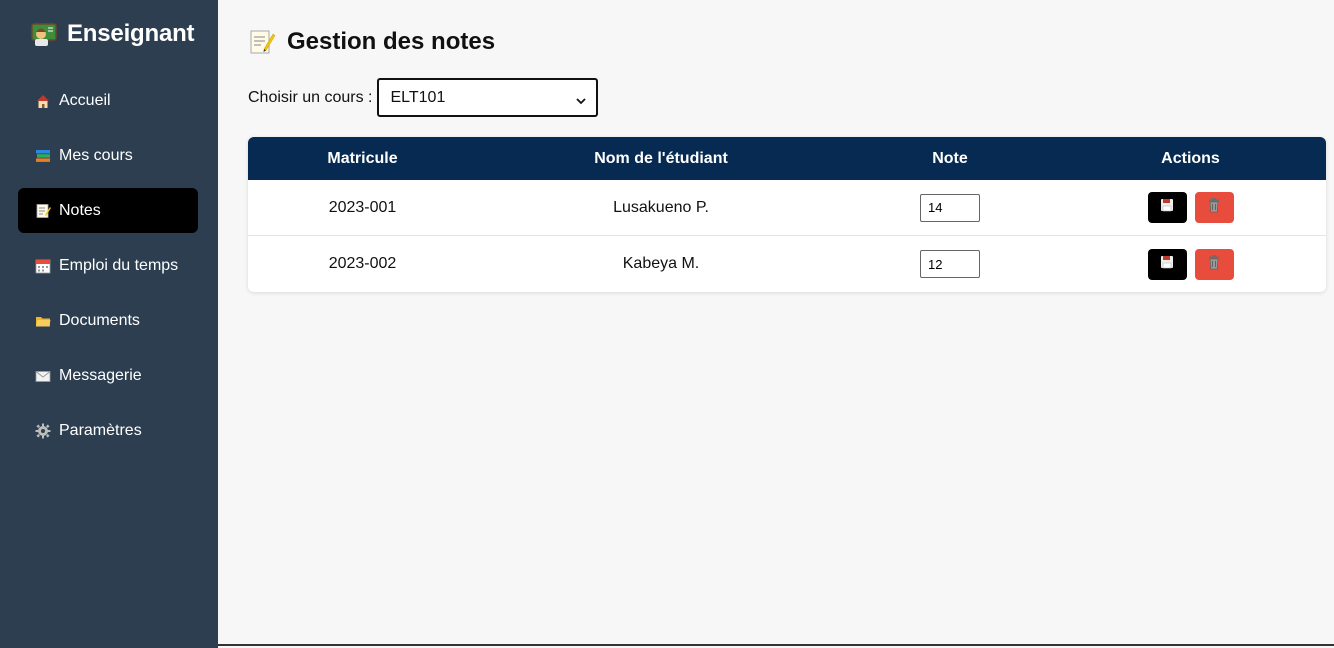 The height and width of the screenshot is (648, 1334). What do you see at coordinates (43, 376) in the screenshot?
I see `envelope-icon` at bounding box center [43, 376].